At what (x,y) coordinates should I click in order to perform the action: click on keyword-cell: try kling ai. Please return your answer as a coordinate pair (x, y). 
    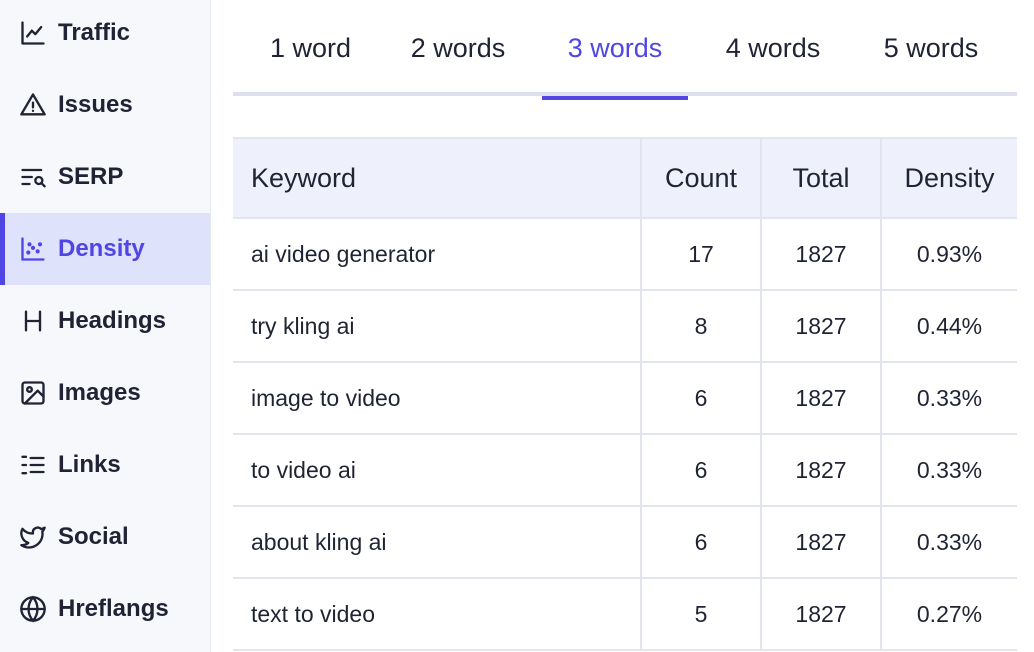
    Looking at the image, I should click on (437, 326).